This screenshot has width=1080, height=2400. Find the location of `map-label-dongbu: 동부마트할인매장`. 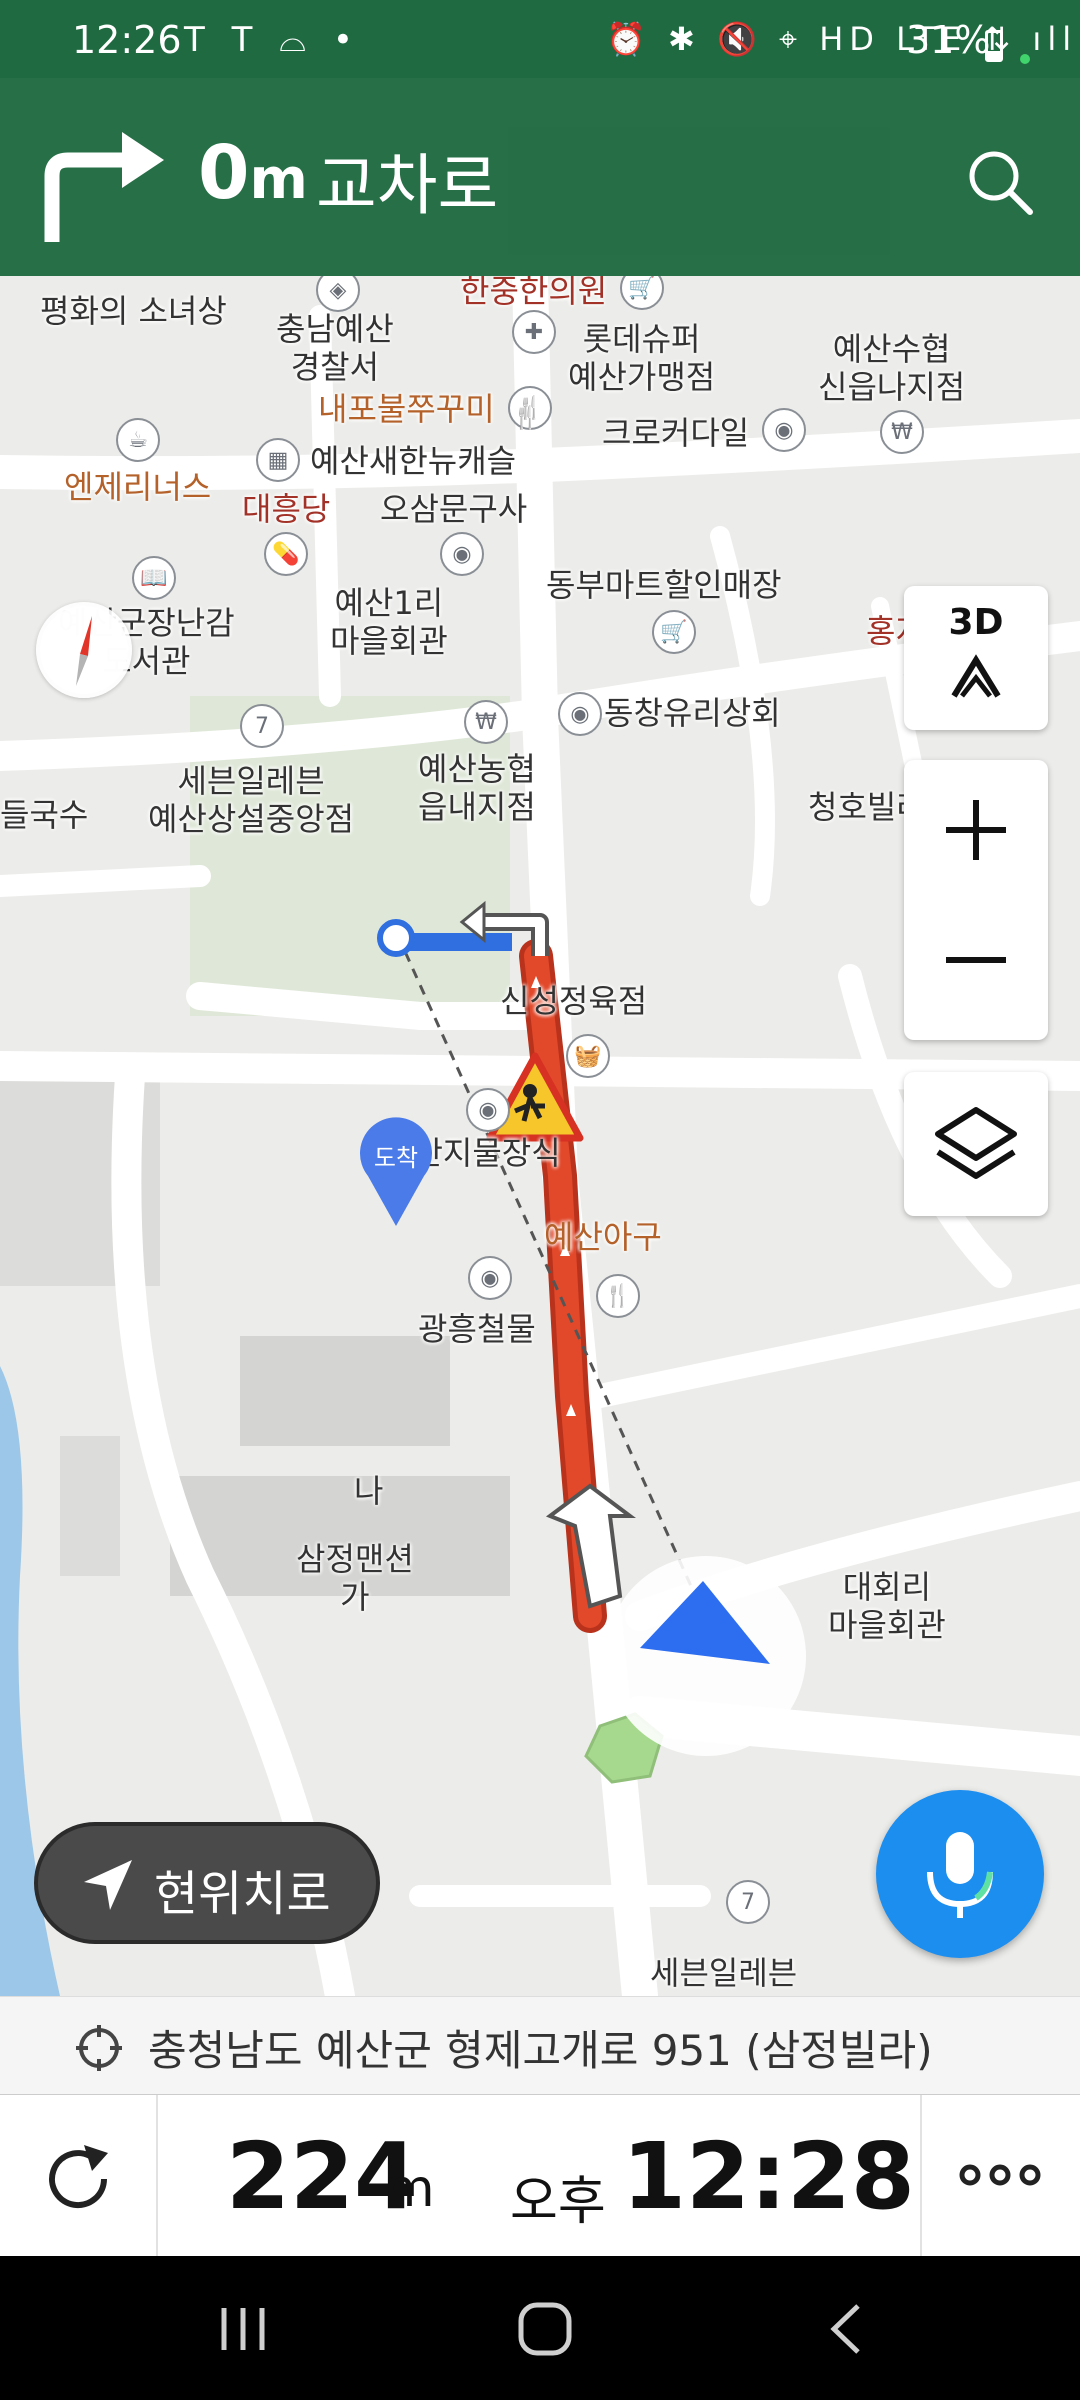

map-label-dongbu: 동부마트할인매장 is located at coordinates (664, 585).